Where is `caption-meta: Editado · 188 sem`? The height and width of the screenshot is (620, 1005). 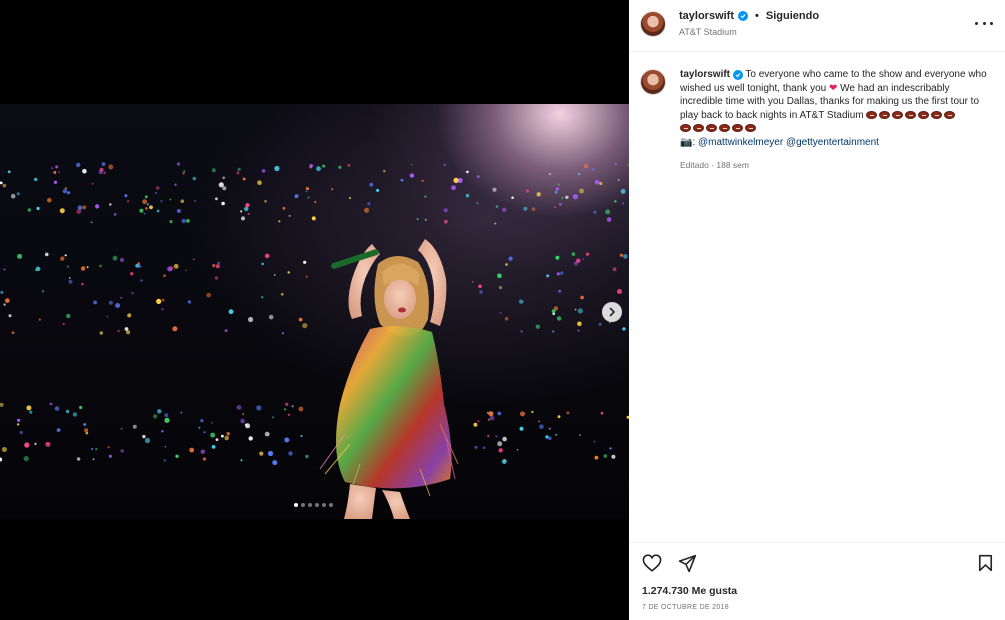
caption-meta: Editado · 188 sem is located at coordinates (714, 165).